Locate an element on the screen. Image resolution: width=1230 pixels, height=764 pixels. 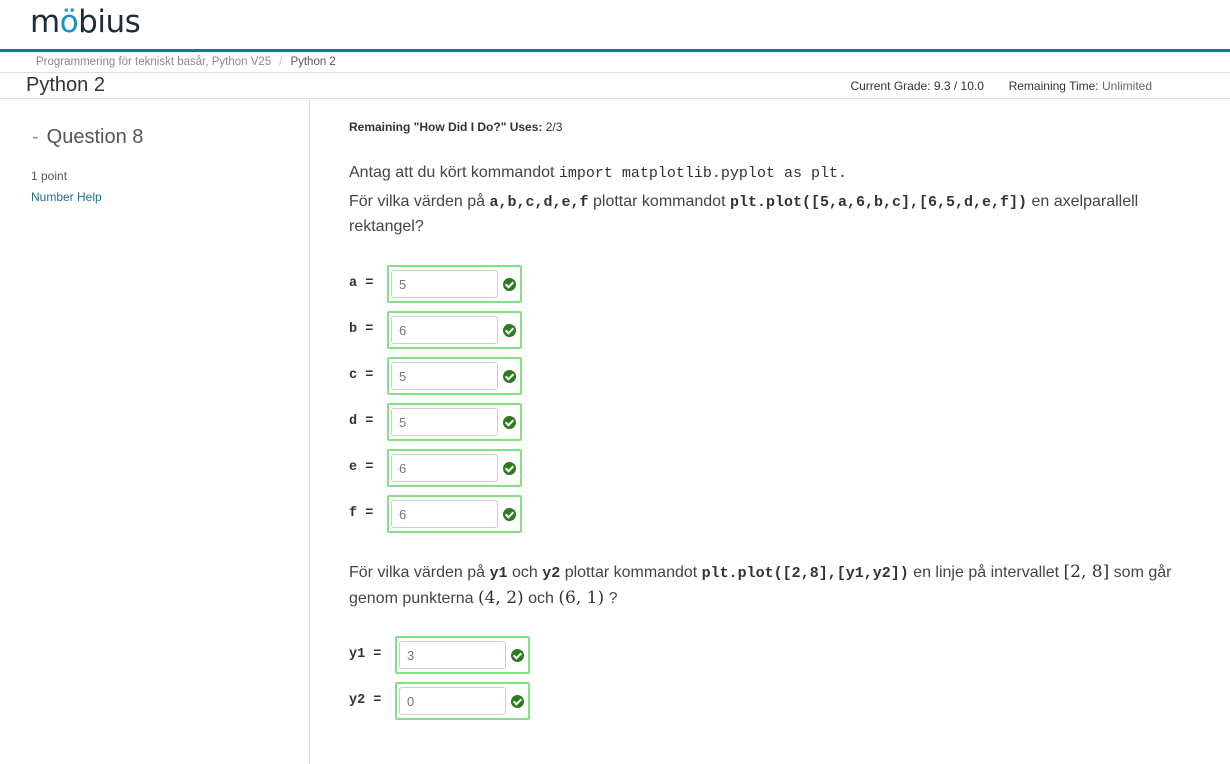
answer-label: b = is located at coordinates (361, 329).